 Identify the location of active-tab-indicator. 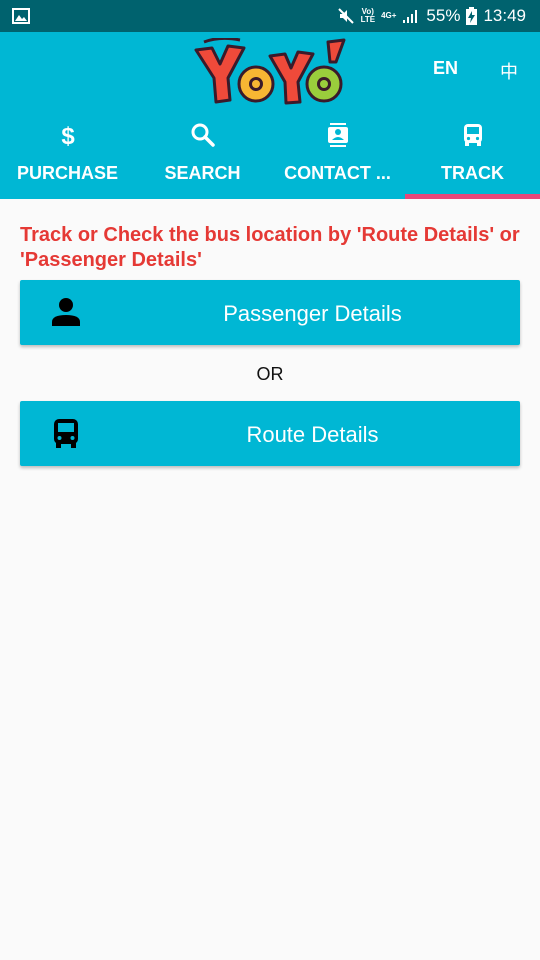
(472, 196).